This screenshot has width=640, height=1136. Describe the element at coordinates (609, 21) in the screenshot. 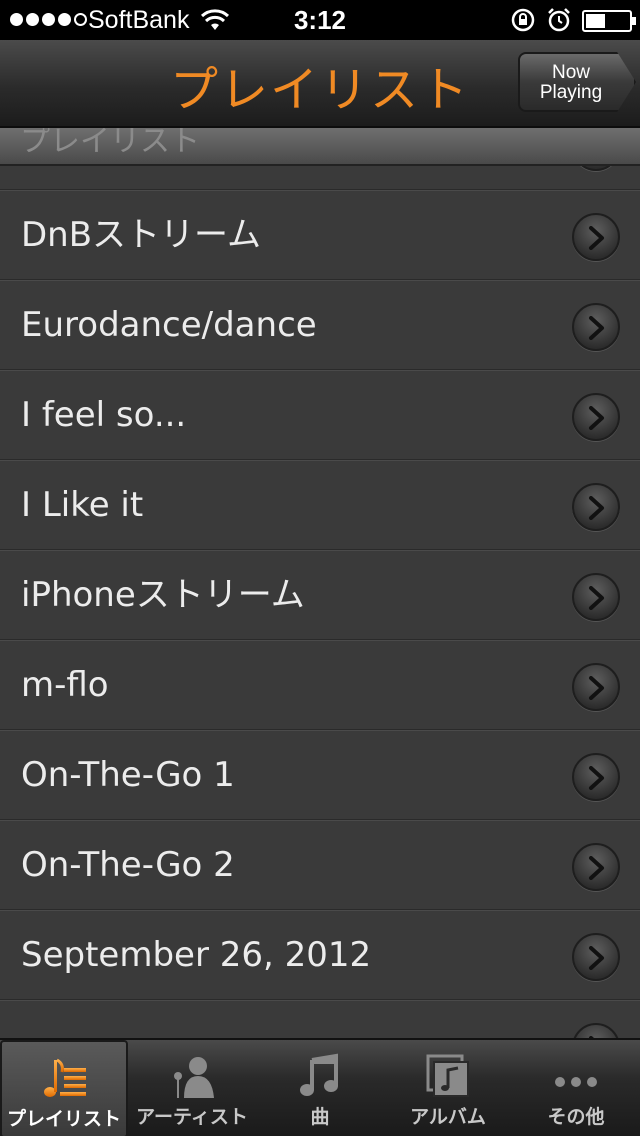

I see `battery-icon` at that location.